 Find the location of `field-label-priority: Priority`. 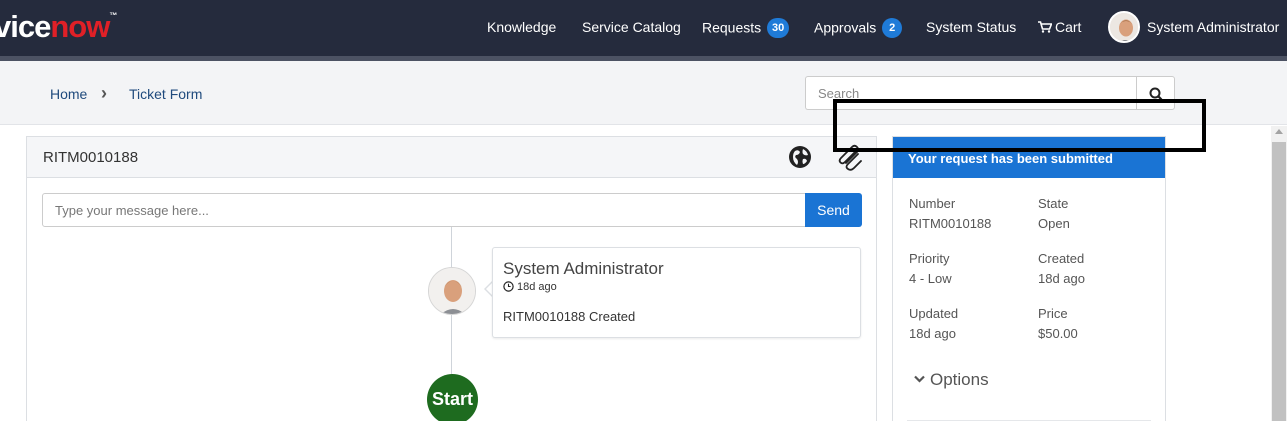

field-label-priority: Priority is located at coordinates (929, 258).